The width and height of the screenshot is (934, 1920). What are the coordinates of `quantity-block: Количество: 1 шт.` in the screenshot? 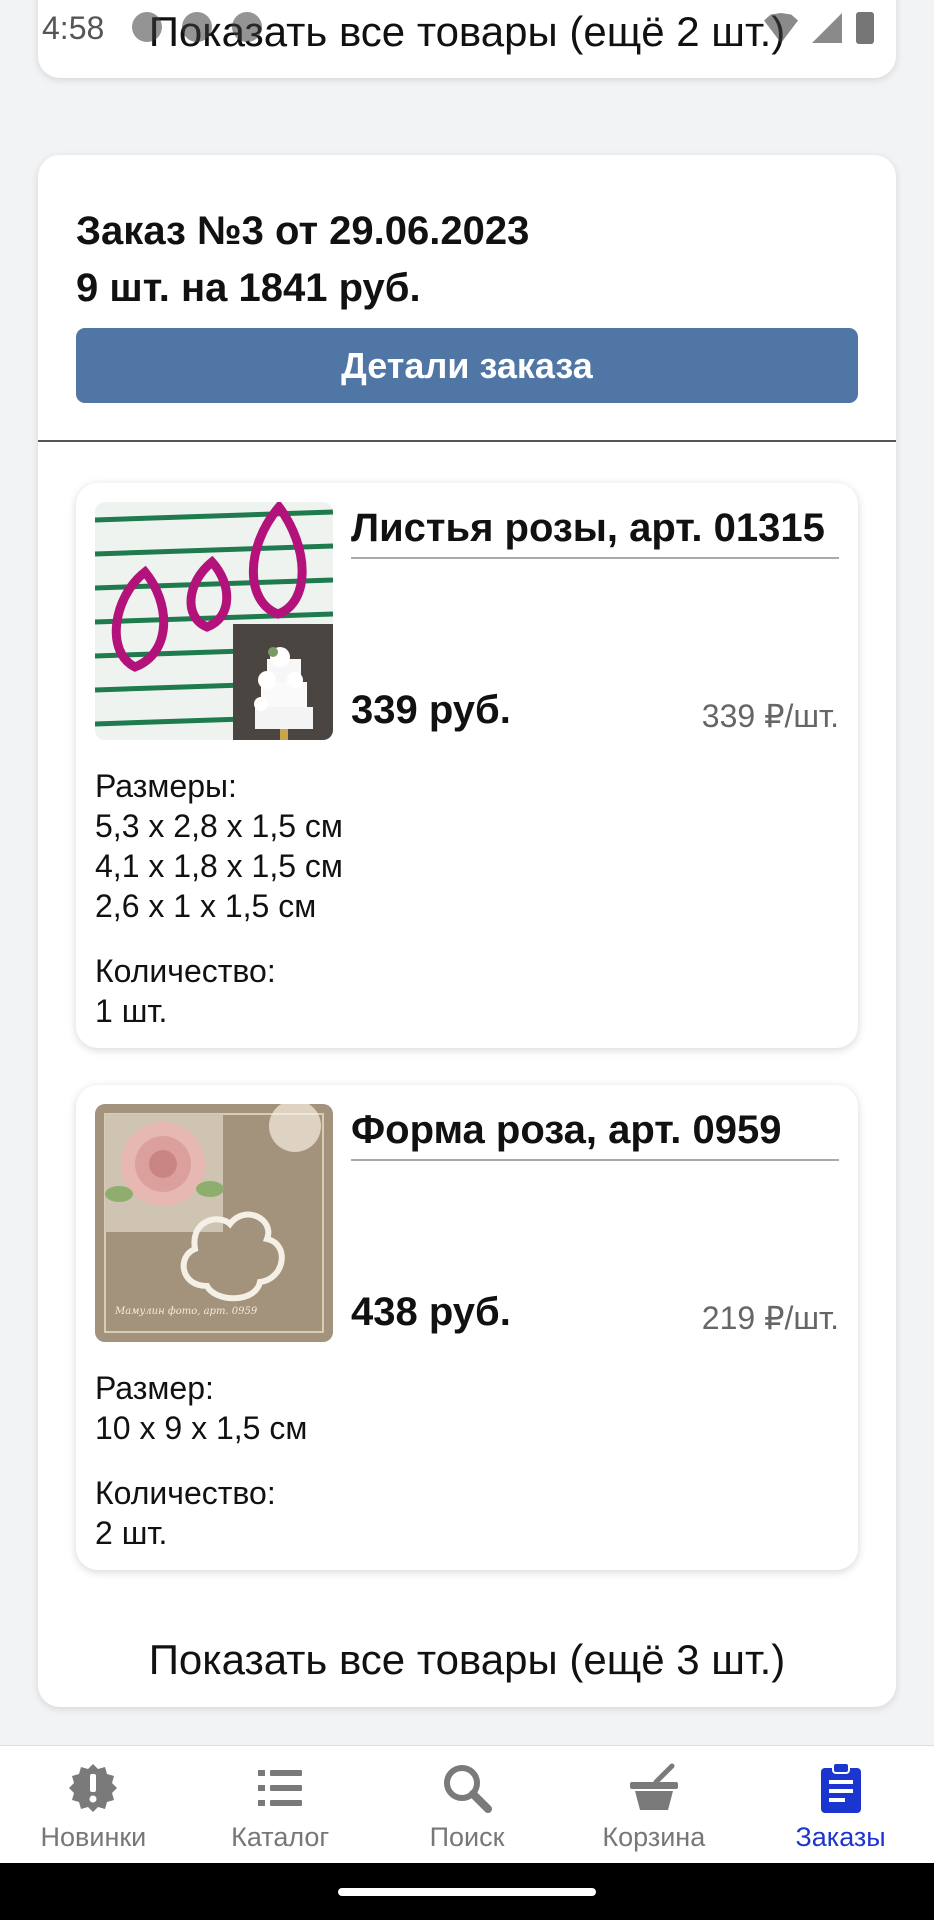 It's located at (465, 991).